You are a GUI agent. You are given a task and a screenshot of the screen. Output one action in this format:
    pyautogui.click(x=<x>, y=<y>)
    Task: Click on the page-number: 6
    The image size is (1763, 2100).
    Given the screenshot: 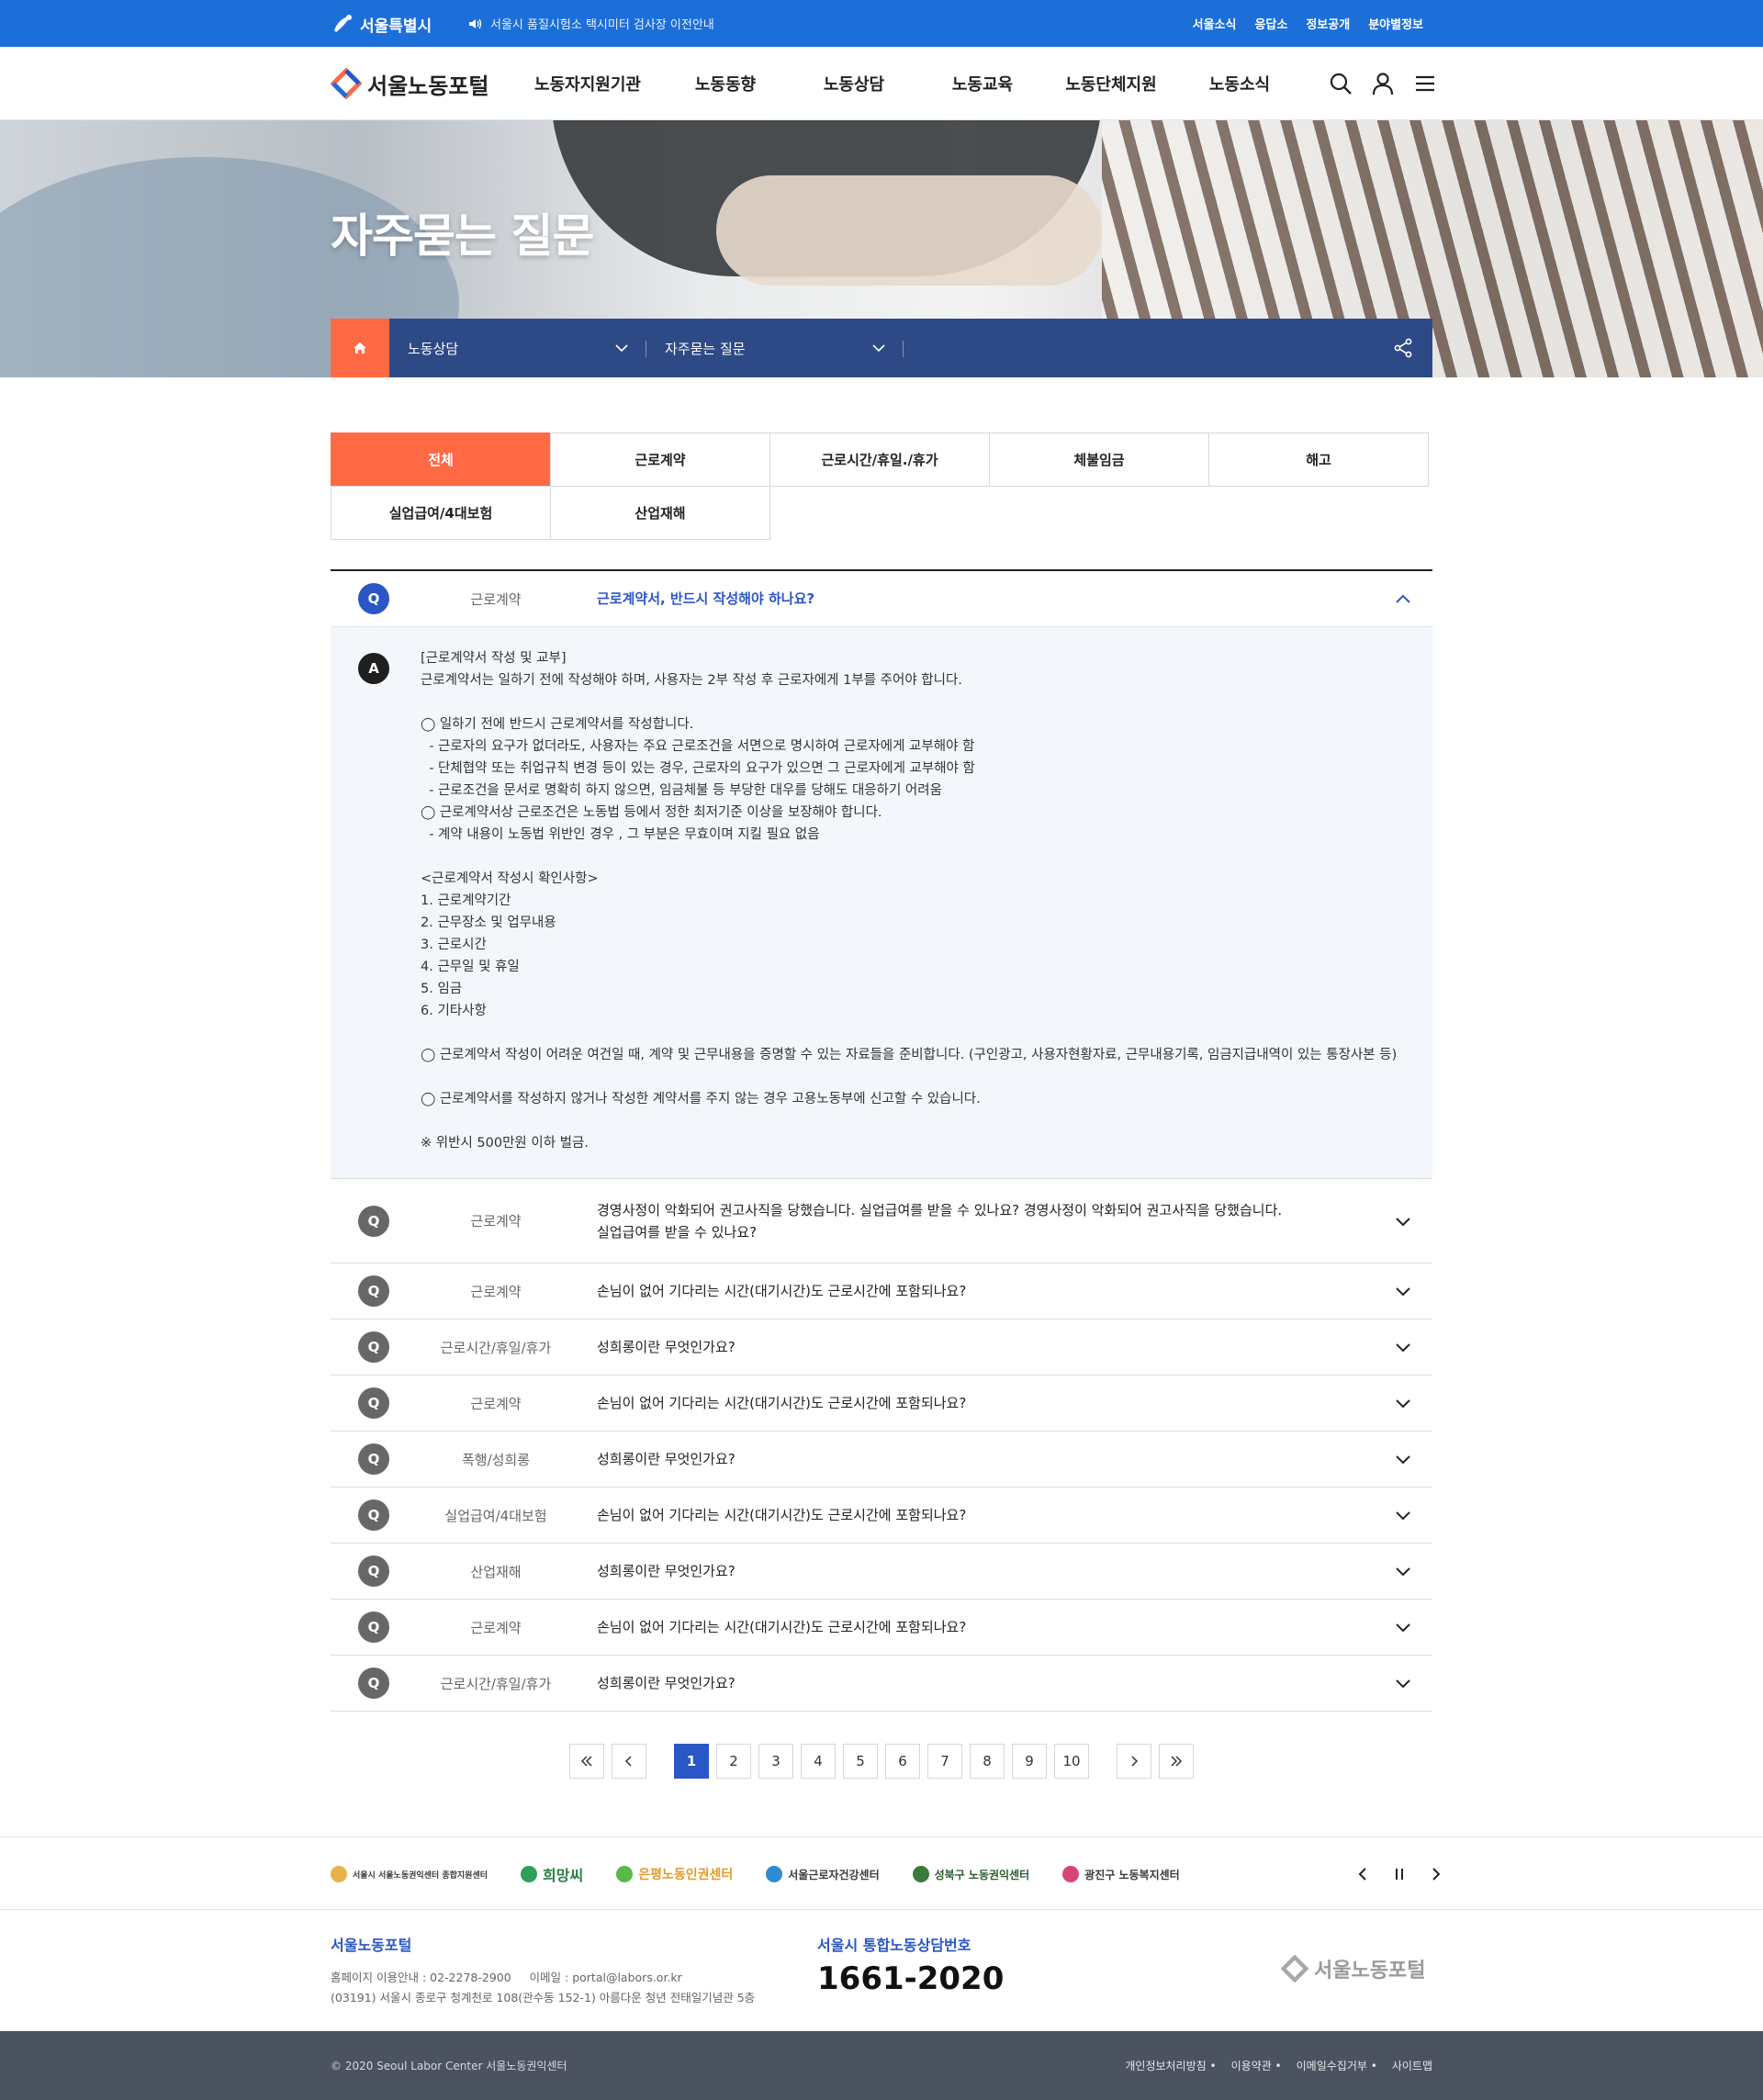 What is the action you would take?
    pyautogui.click(x=902, y=1761)
    